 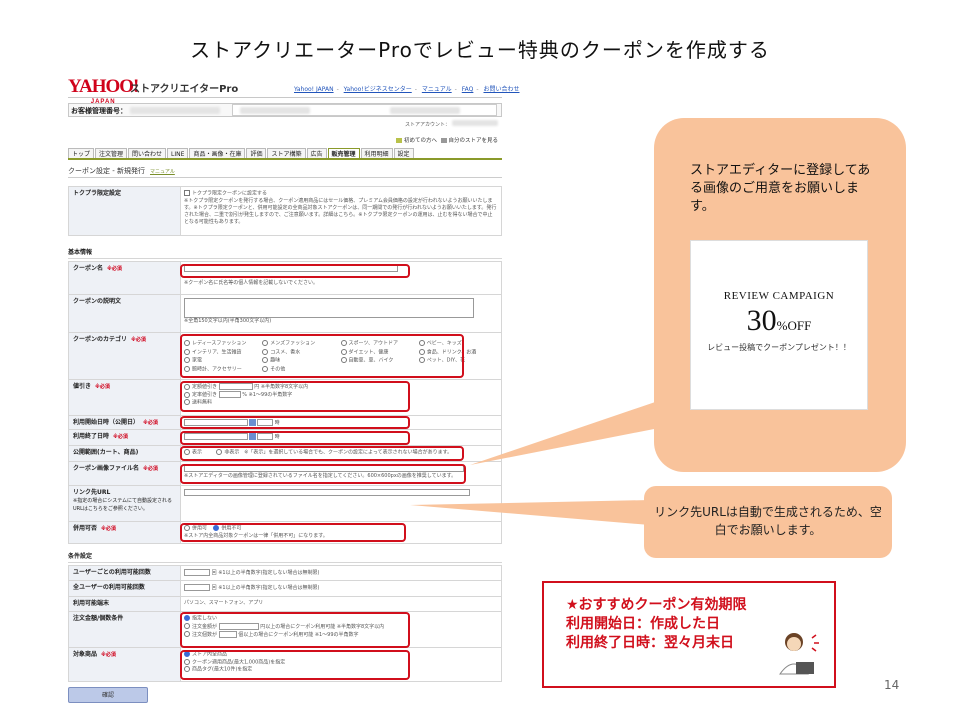 I want to click on url-callout-pointer, so click(x=530, y=512).